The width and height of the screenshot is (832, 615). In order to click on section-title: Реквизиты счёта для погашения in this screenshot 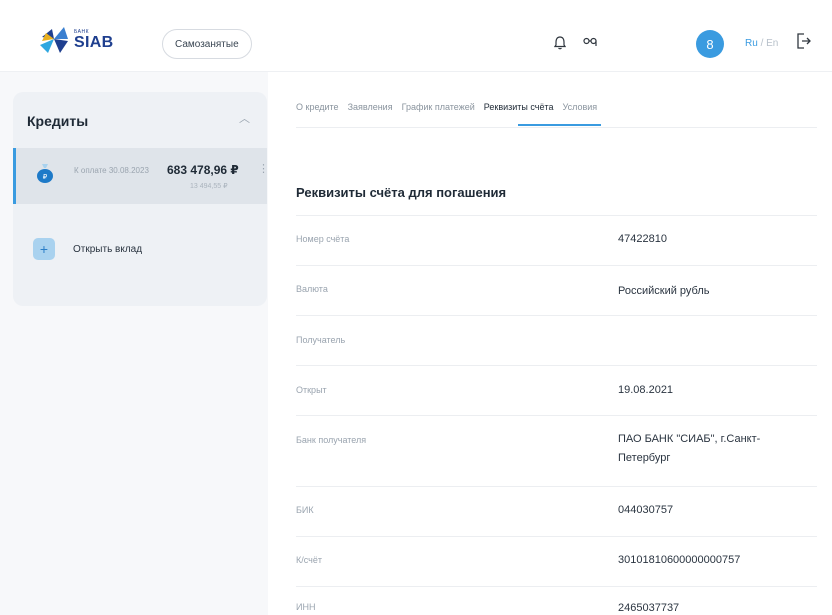, I will do `click(401, 192)`.